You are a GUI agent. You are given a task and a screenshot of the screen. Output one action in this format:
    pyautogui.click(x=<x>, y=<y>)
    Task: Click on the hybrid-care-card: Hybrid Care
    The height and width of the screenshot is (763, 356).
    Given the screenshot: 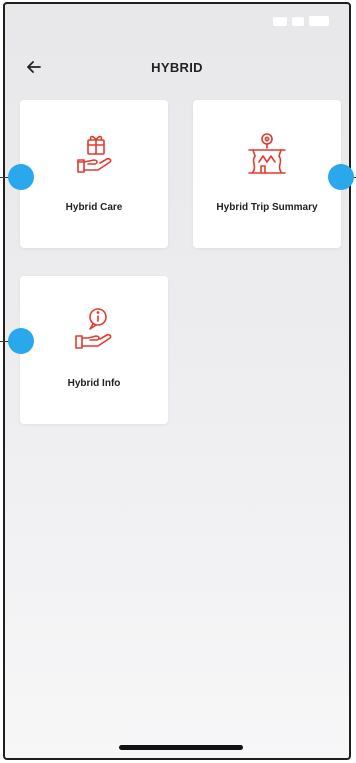 What is the action you would take?
    pyautogui.click(x=94, y=174)
    